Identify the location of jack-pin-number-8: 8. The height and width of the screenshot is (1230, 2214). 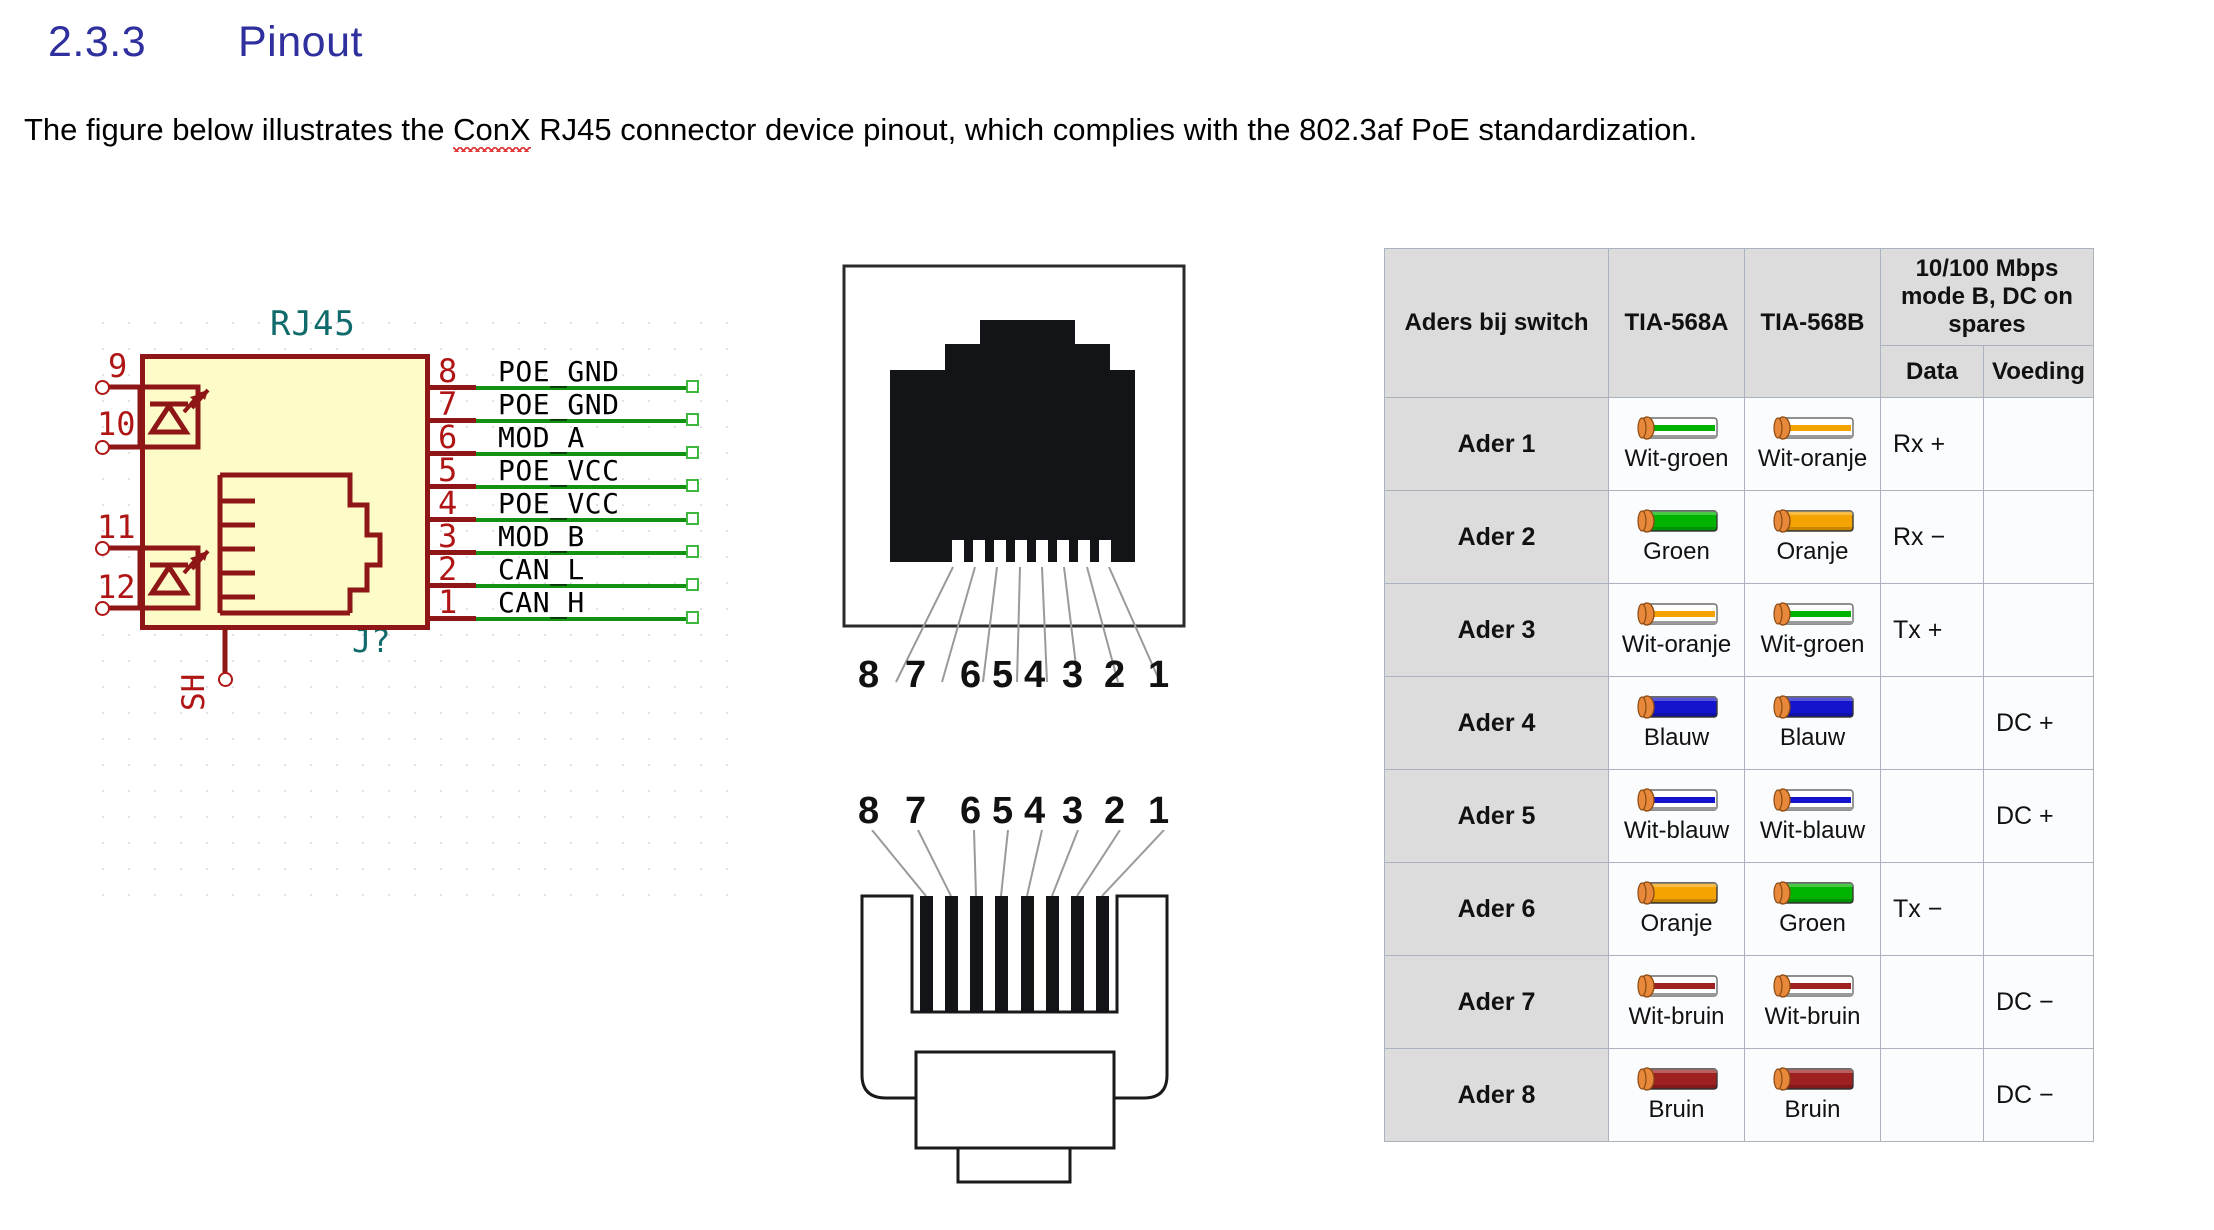
(869, 675).